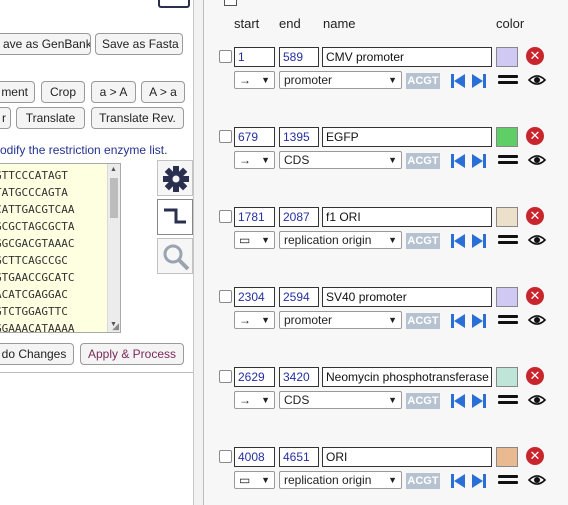  Describe the element at coordinates (139, 44) in the screenshot. I see `save-fasta-button: Save as Fasta` at that location.